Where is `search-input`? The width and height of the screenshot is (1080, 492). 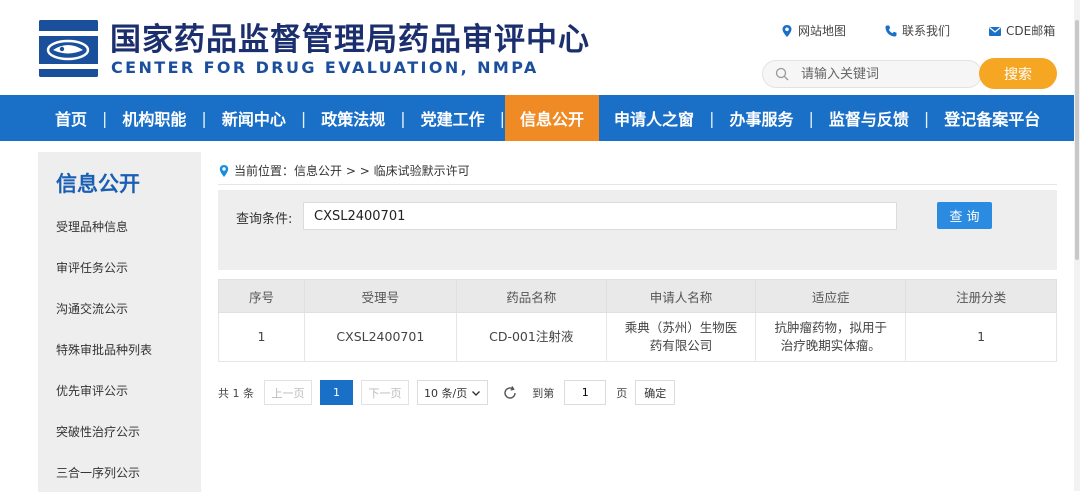
search-input is located at coordinates (884, 74).